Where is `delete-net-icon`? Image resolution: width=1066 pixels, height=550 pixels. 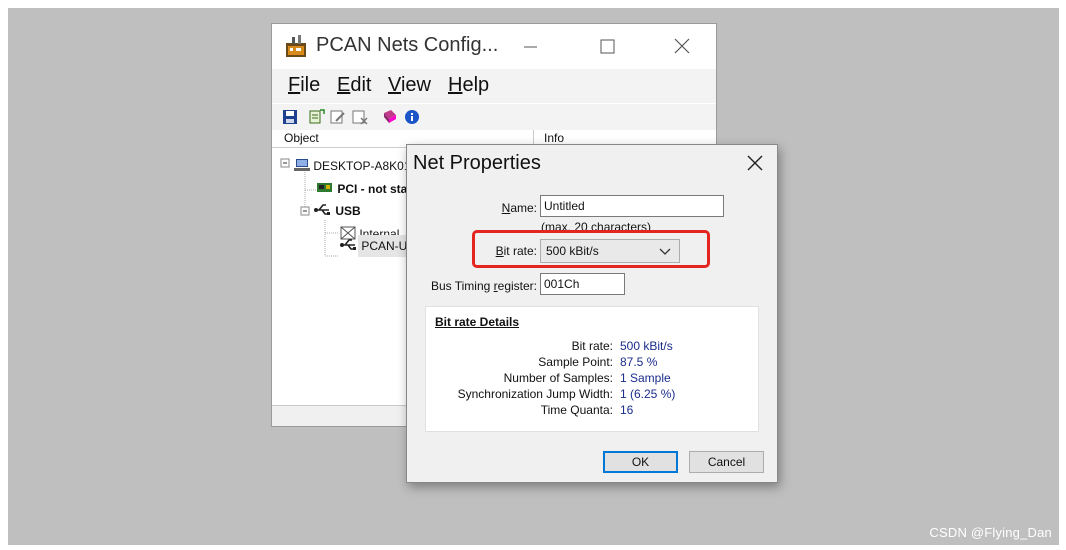 delete-net-icon is located at coordinates (360, 117).